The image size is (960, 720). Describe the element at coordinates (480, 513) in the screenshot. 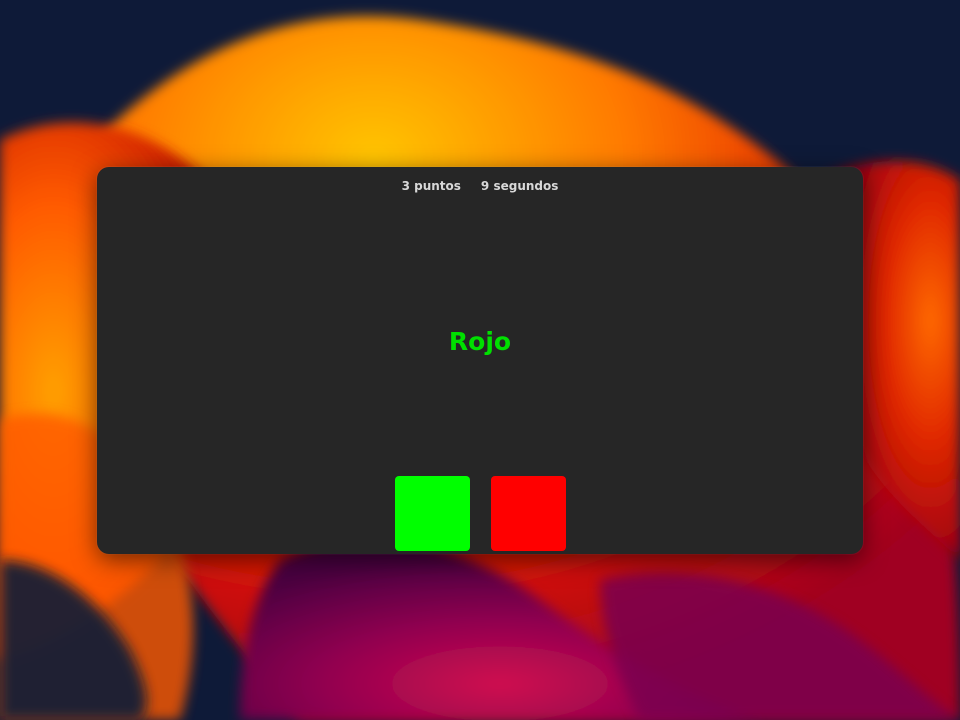

I see `choice-buttons` at that location.